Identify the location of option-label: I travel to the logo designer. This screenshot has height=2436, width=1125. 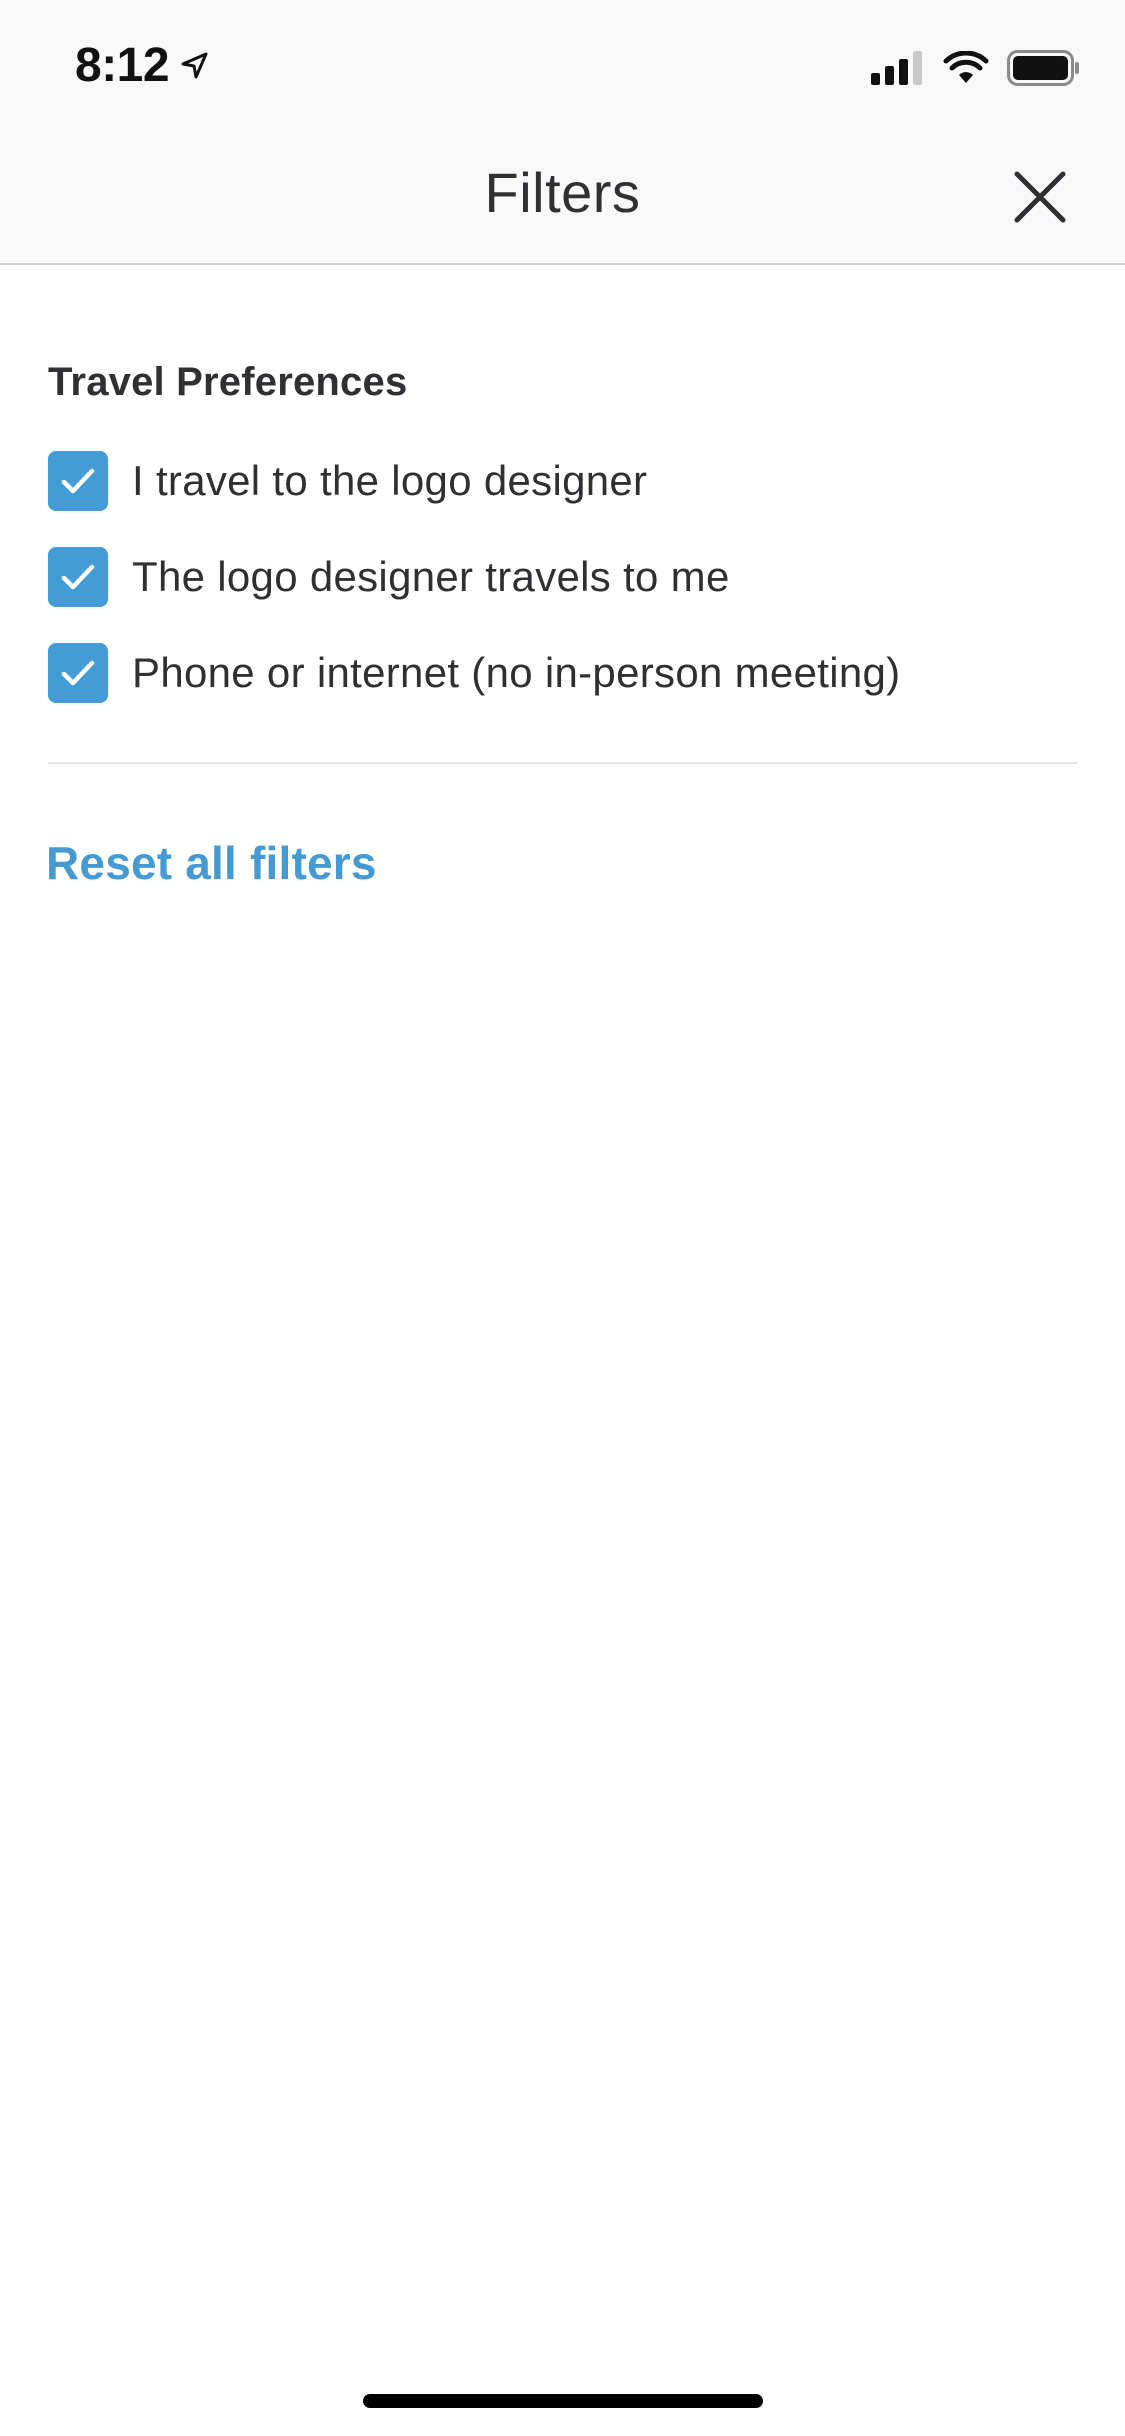
(390, 480).